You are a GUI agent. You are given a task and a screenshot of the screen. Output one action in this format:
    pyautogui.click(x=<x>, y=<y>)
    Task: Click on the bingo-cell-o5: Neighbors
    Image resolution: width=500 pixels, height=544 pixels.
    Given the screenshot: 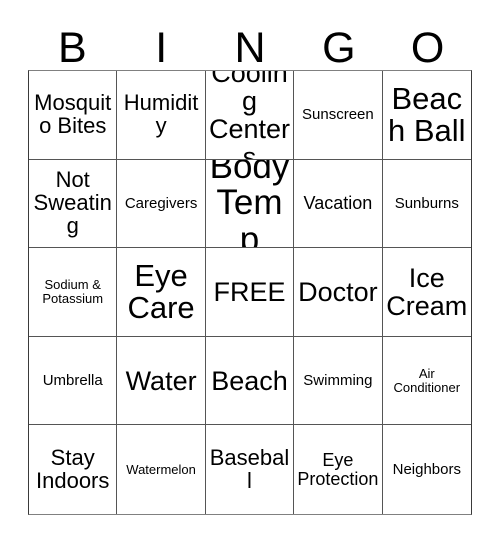 What is the action you would take?
    pyautogui.click(x=426, y=469)
    